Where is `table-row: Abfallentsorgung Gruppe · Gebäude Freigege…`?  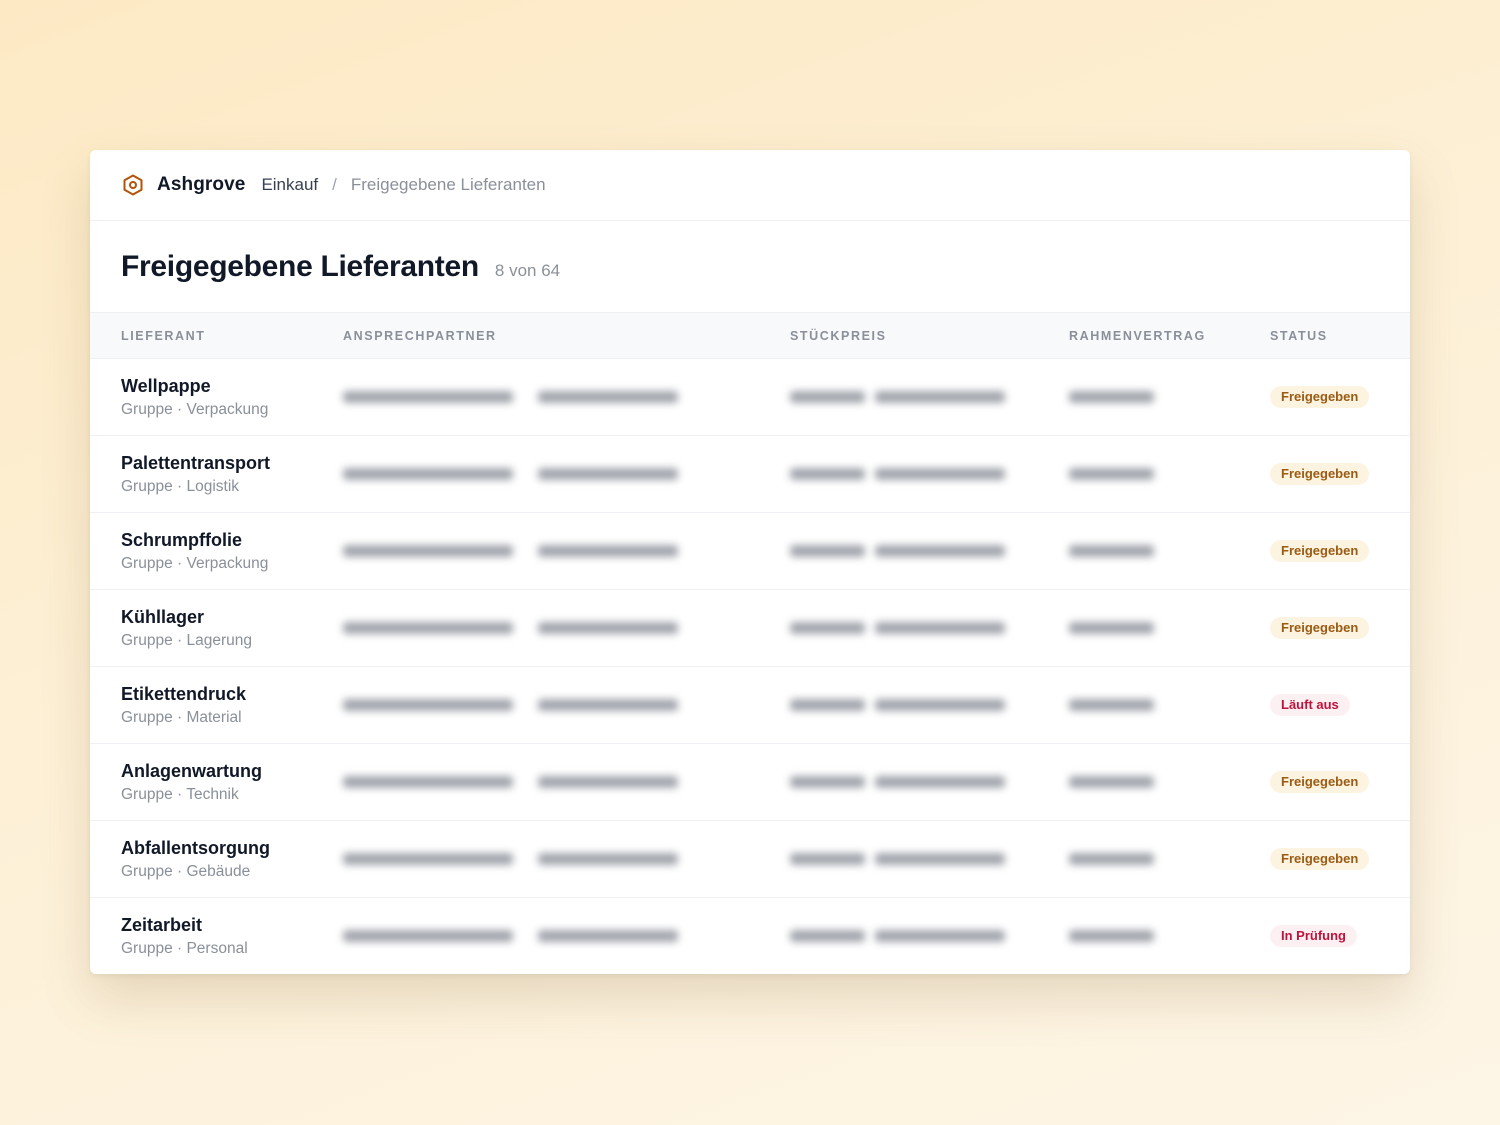 table-row: Abfallentsorgung Gruppe · Gebäude Freigege… is located at coordinates (750, 859).